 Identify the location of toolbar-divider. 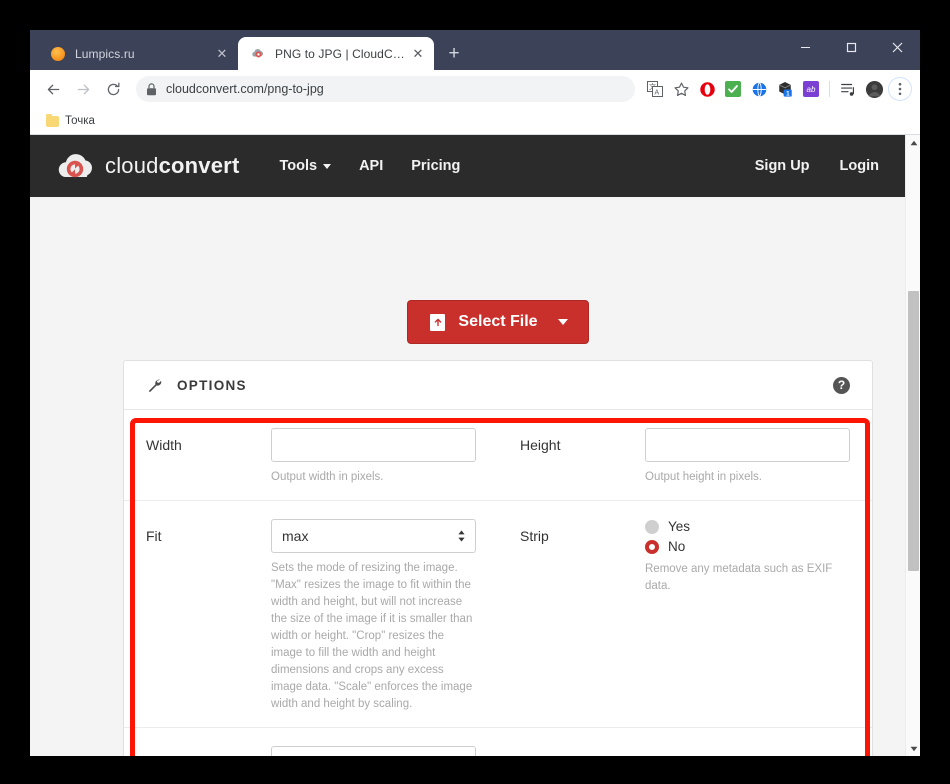
(829, 89).